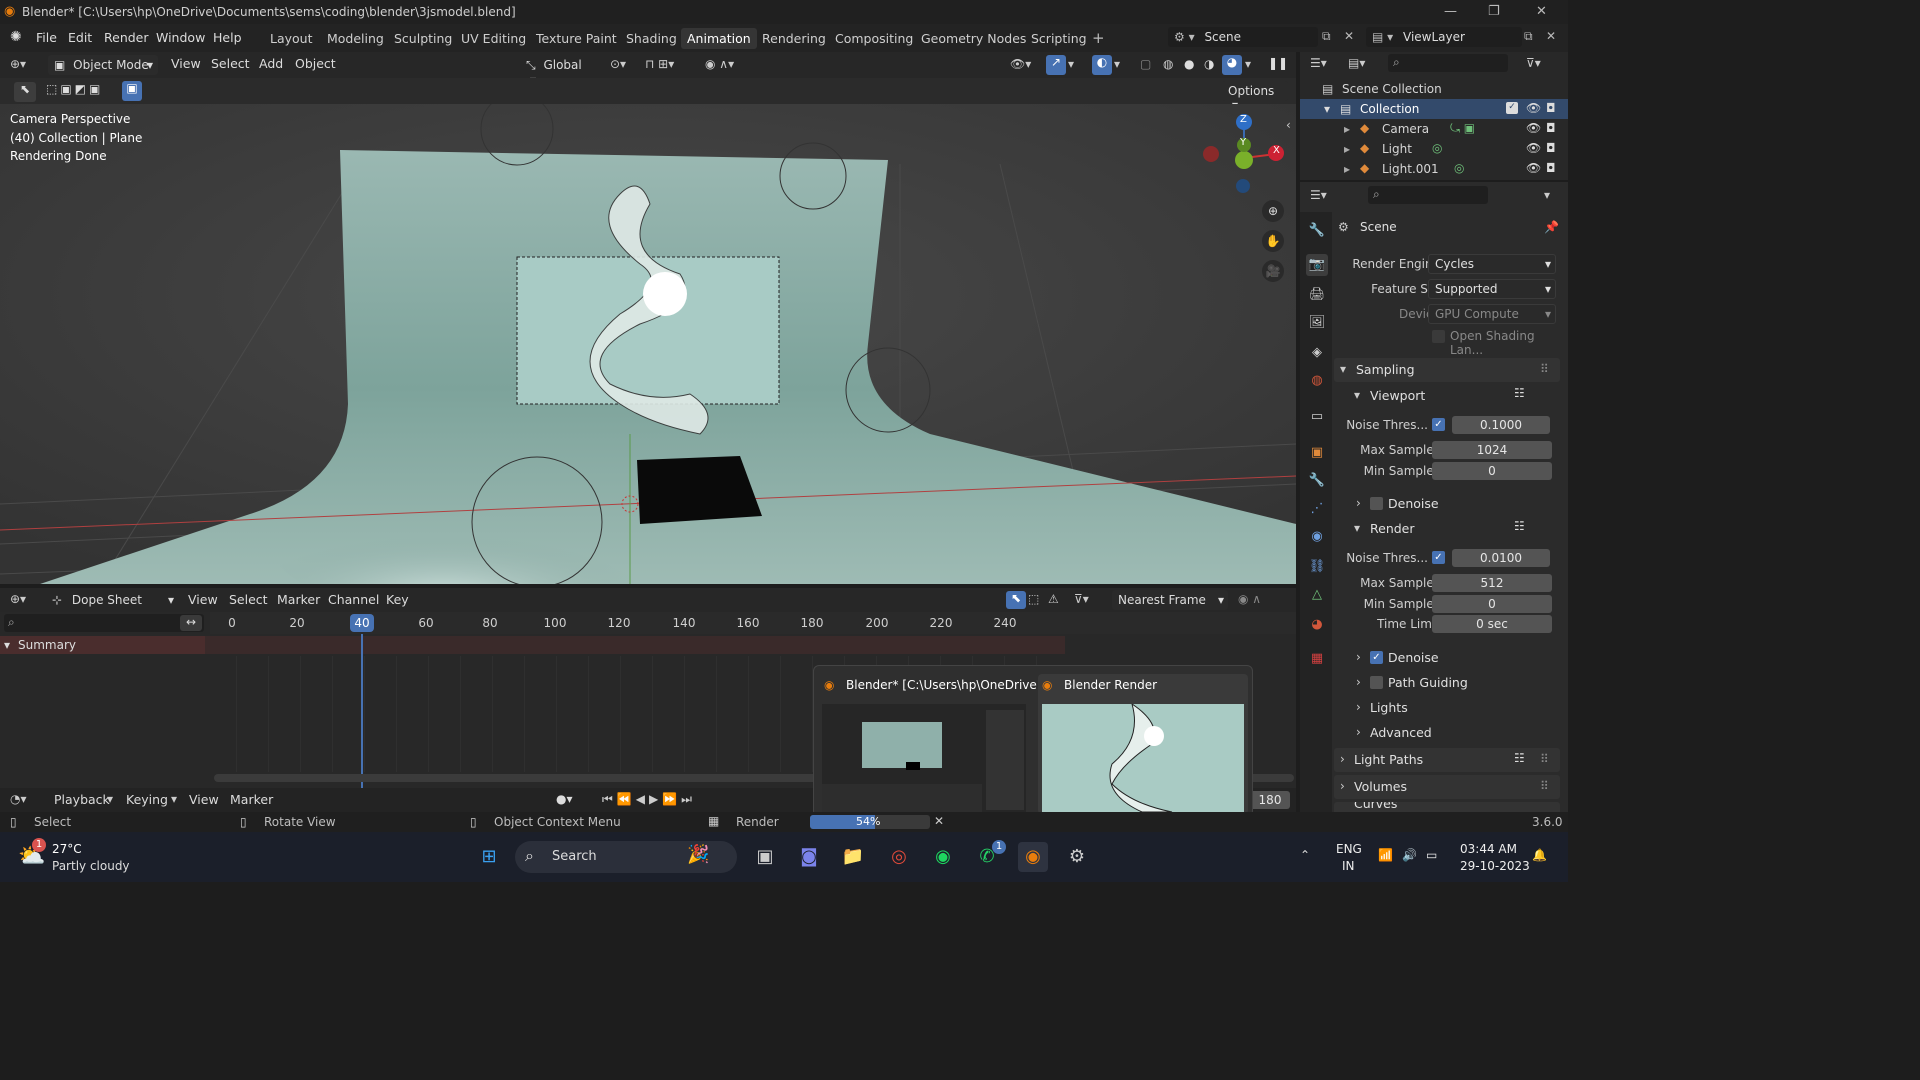 Image resolution: width=1920 pixels, height=1080 pixels. Describe the element at coordinates (1533, 63) in the screenshot. I see `filter-icon: ⊽▾` at that location.